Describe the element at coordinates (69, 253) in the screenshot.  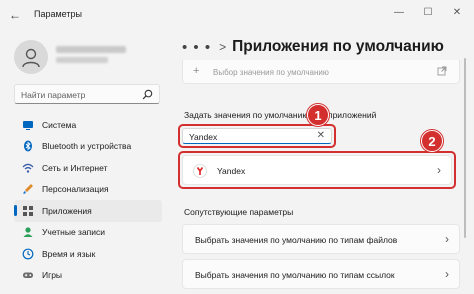
I see `sidebar-item-label: Время и язык` at that location.